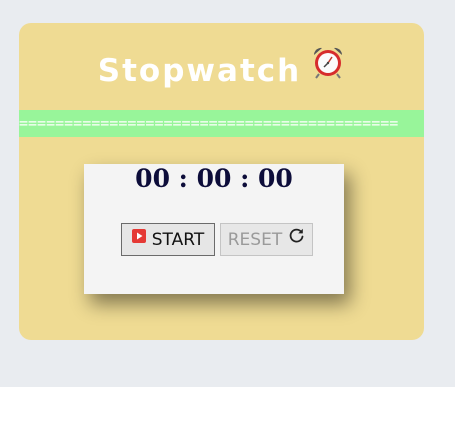  I want to click on page-title: Stopwatch, so click(199, 71).